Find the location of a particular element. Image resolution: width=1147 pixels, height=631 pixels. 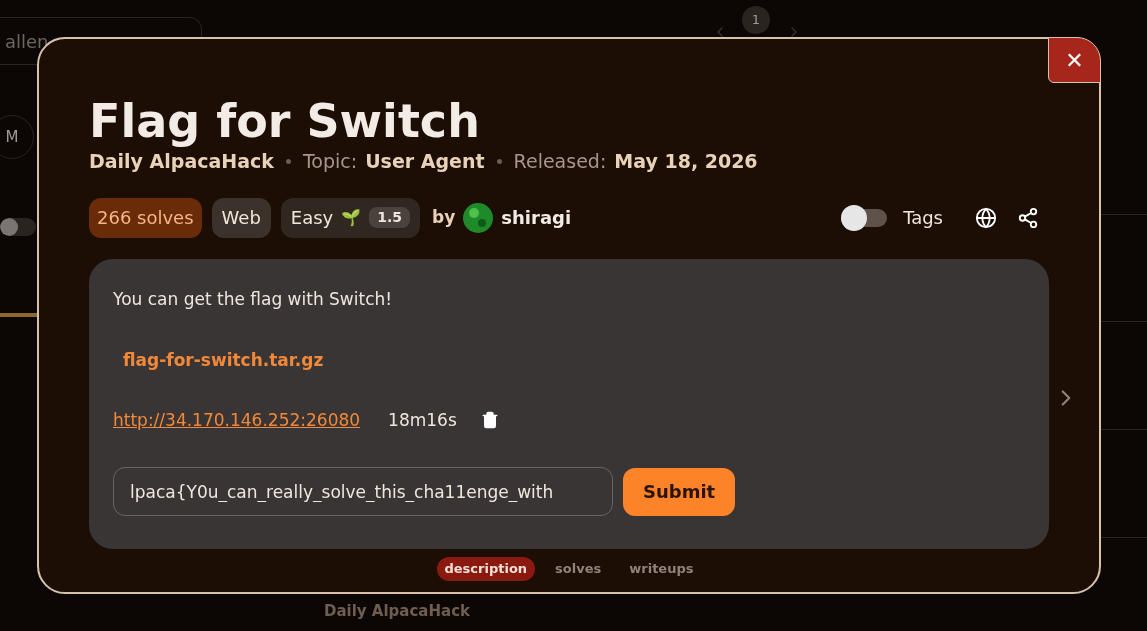

instance-timer: 18m16s is located at coordinates (422, 420).